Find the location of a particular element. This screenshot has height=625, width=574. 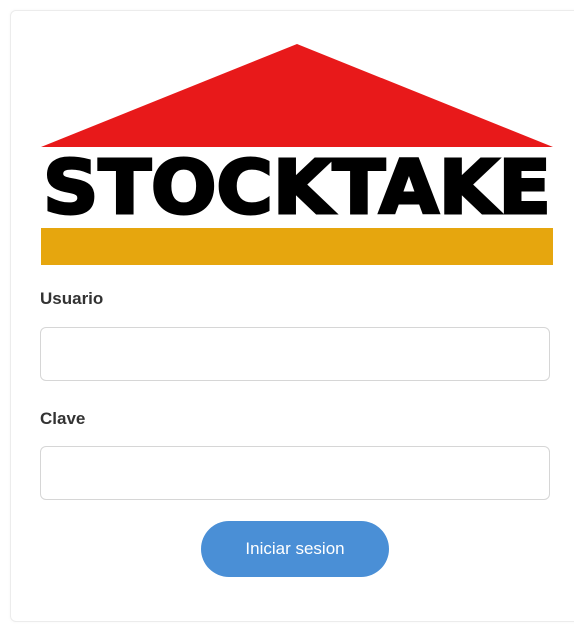

logo-text: STOCKTAKE is located at coordinates (297, 188).